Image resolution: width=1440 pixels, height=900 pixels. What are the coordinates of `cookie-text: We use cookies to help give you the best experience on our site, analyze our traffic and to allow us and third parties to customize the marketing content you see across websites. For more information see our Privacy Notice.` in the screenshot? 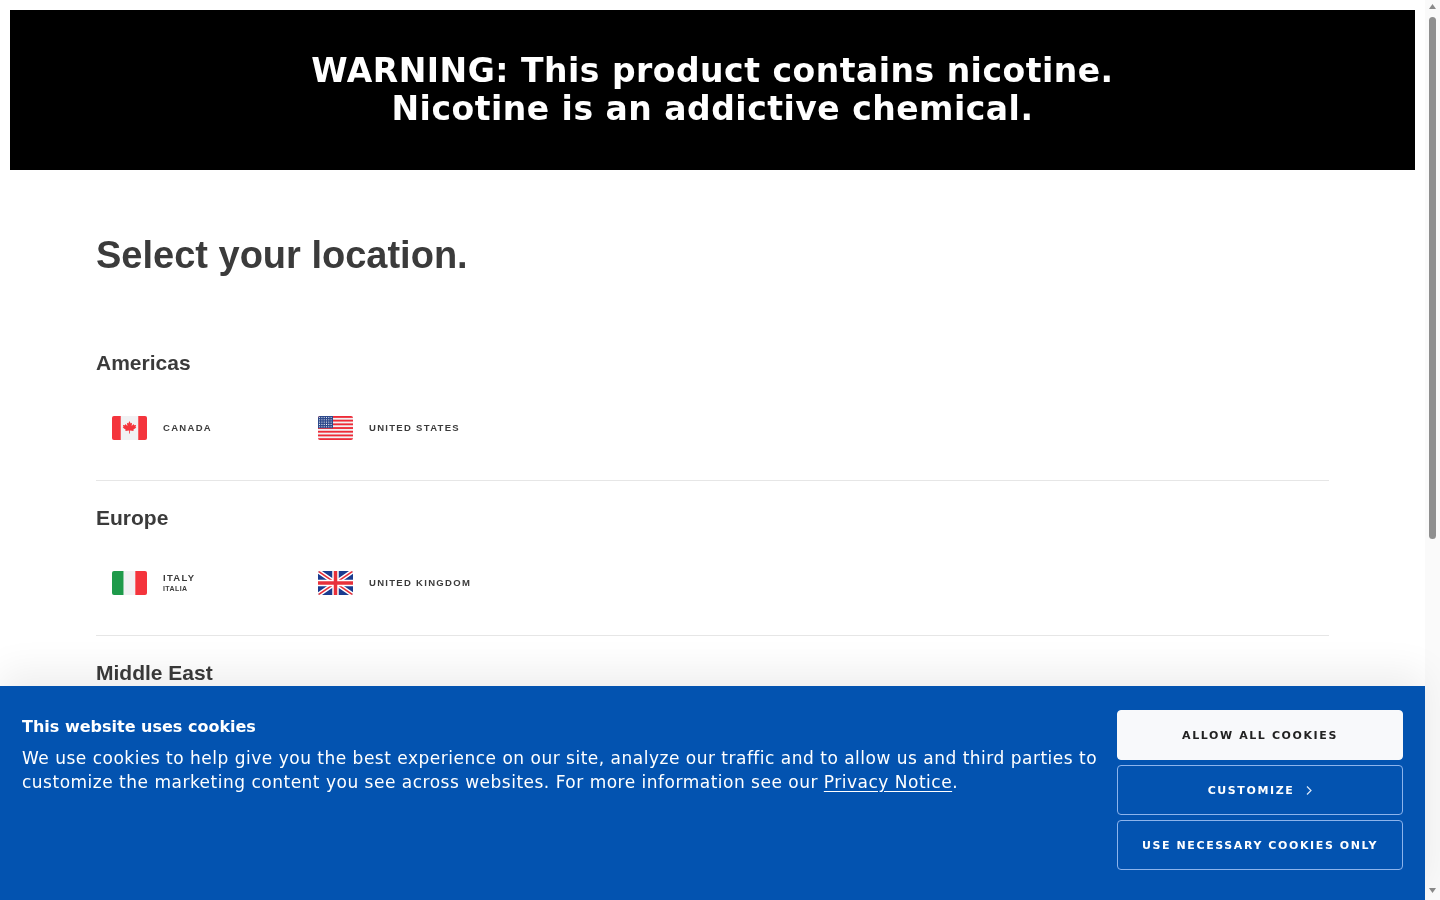 It's located at (560, 770).